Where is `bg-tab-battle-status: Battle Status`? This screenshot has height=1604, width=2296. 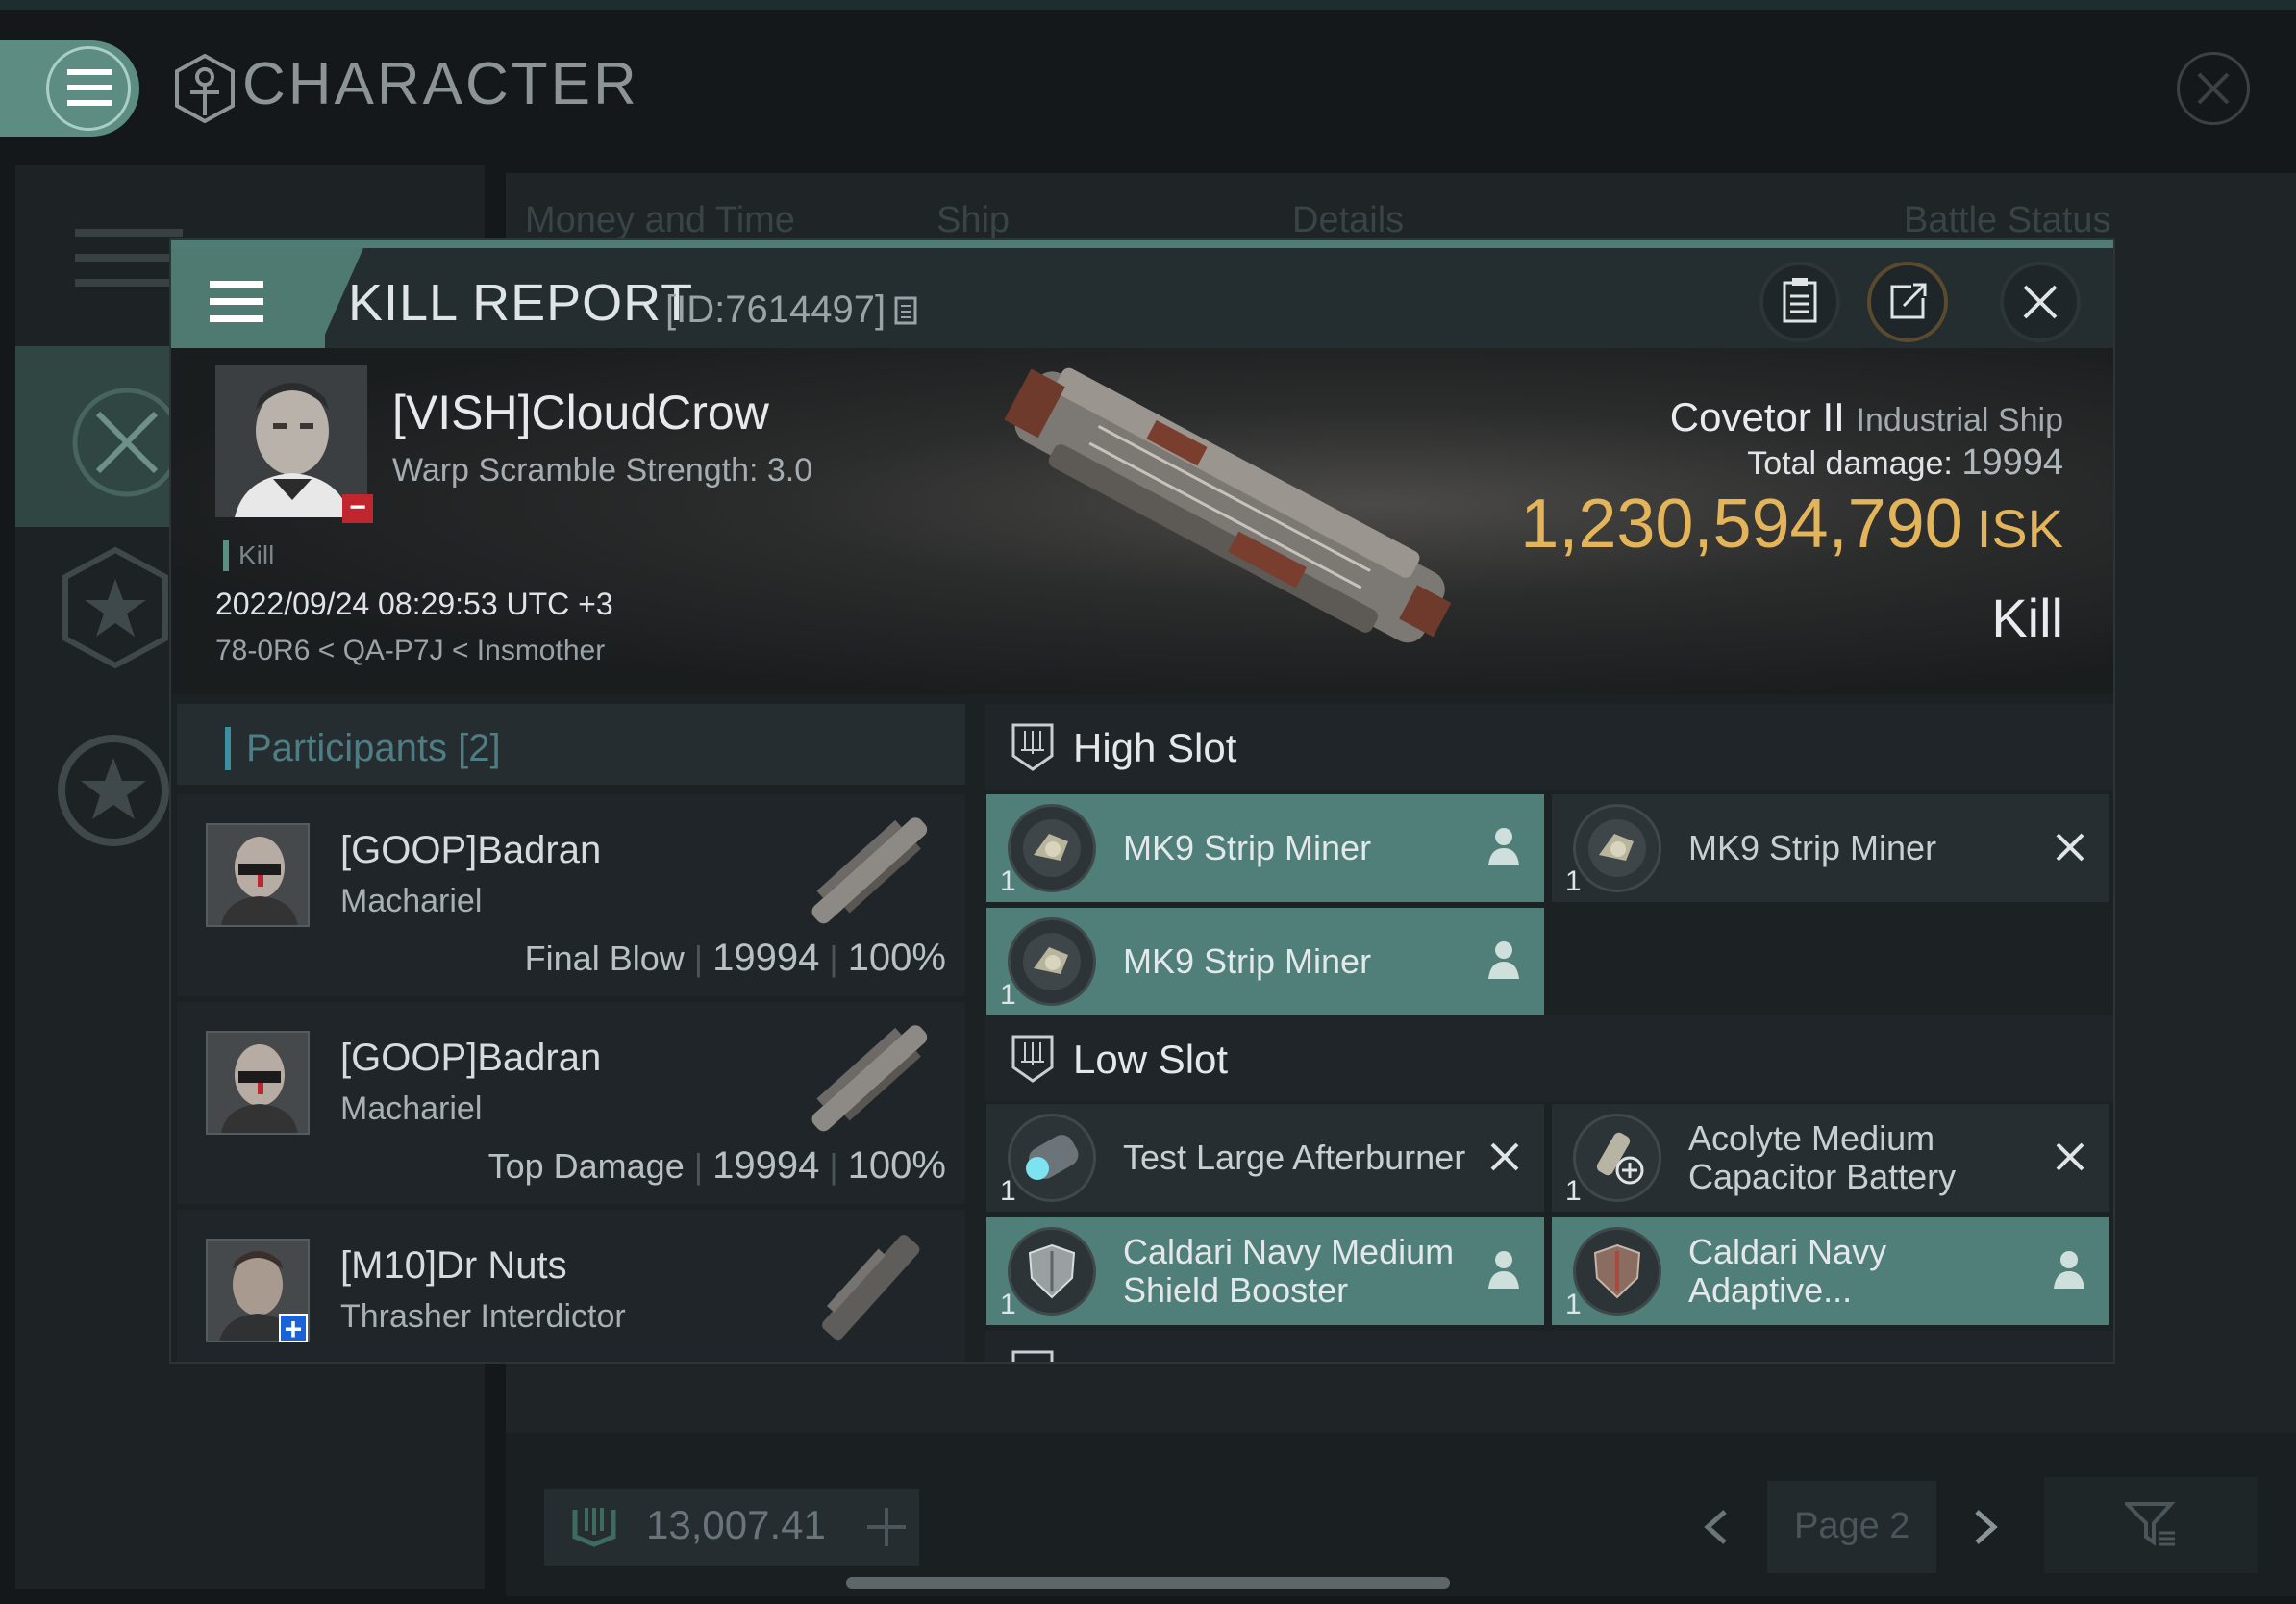 bg-tab-battle-status: Battle Status is located at coordinates (2007, 220).